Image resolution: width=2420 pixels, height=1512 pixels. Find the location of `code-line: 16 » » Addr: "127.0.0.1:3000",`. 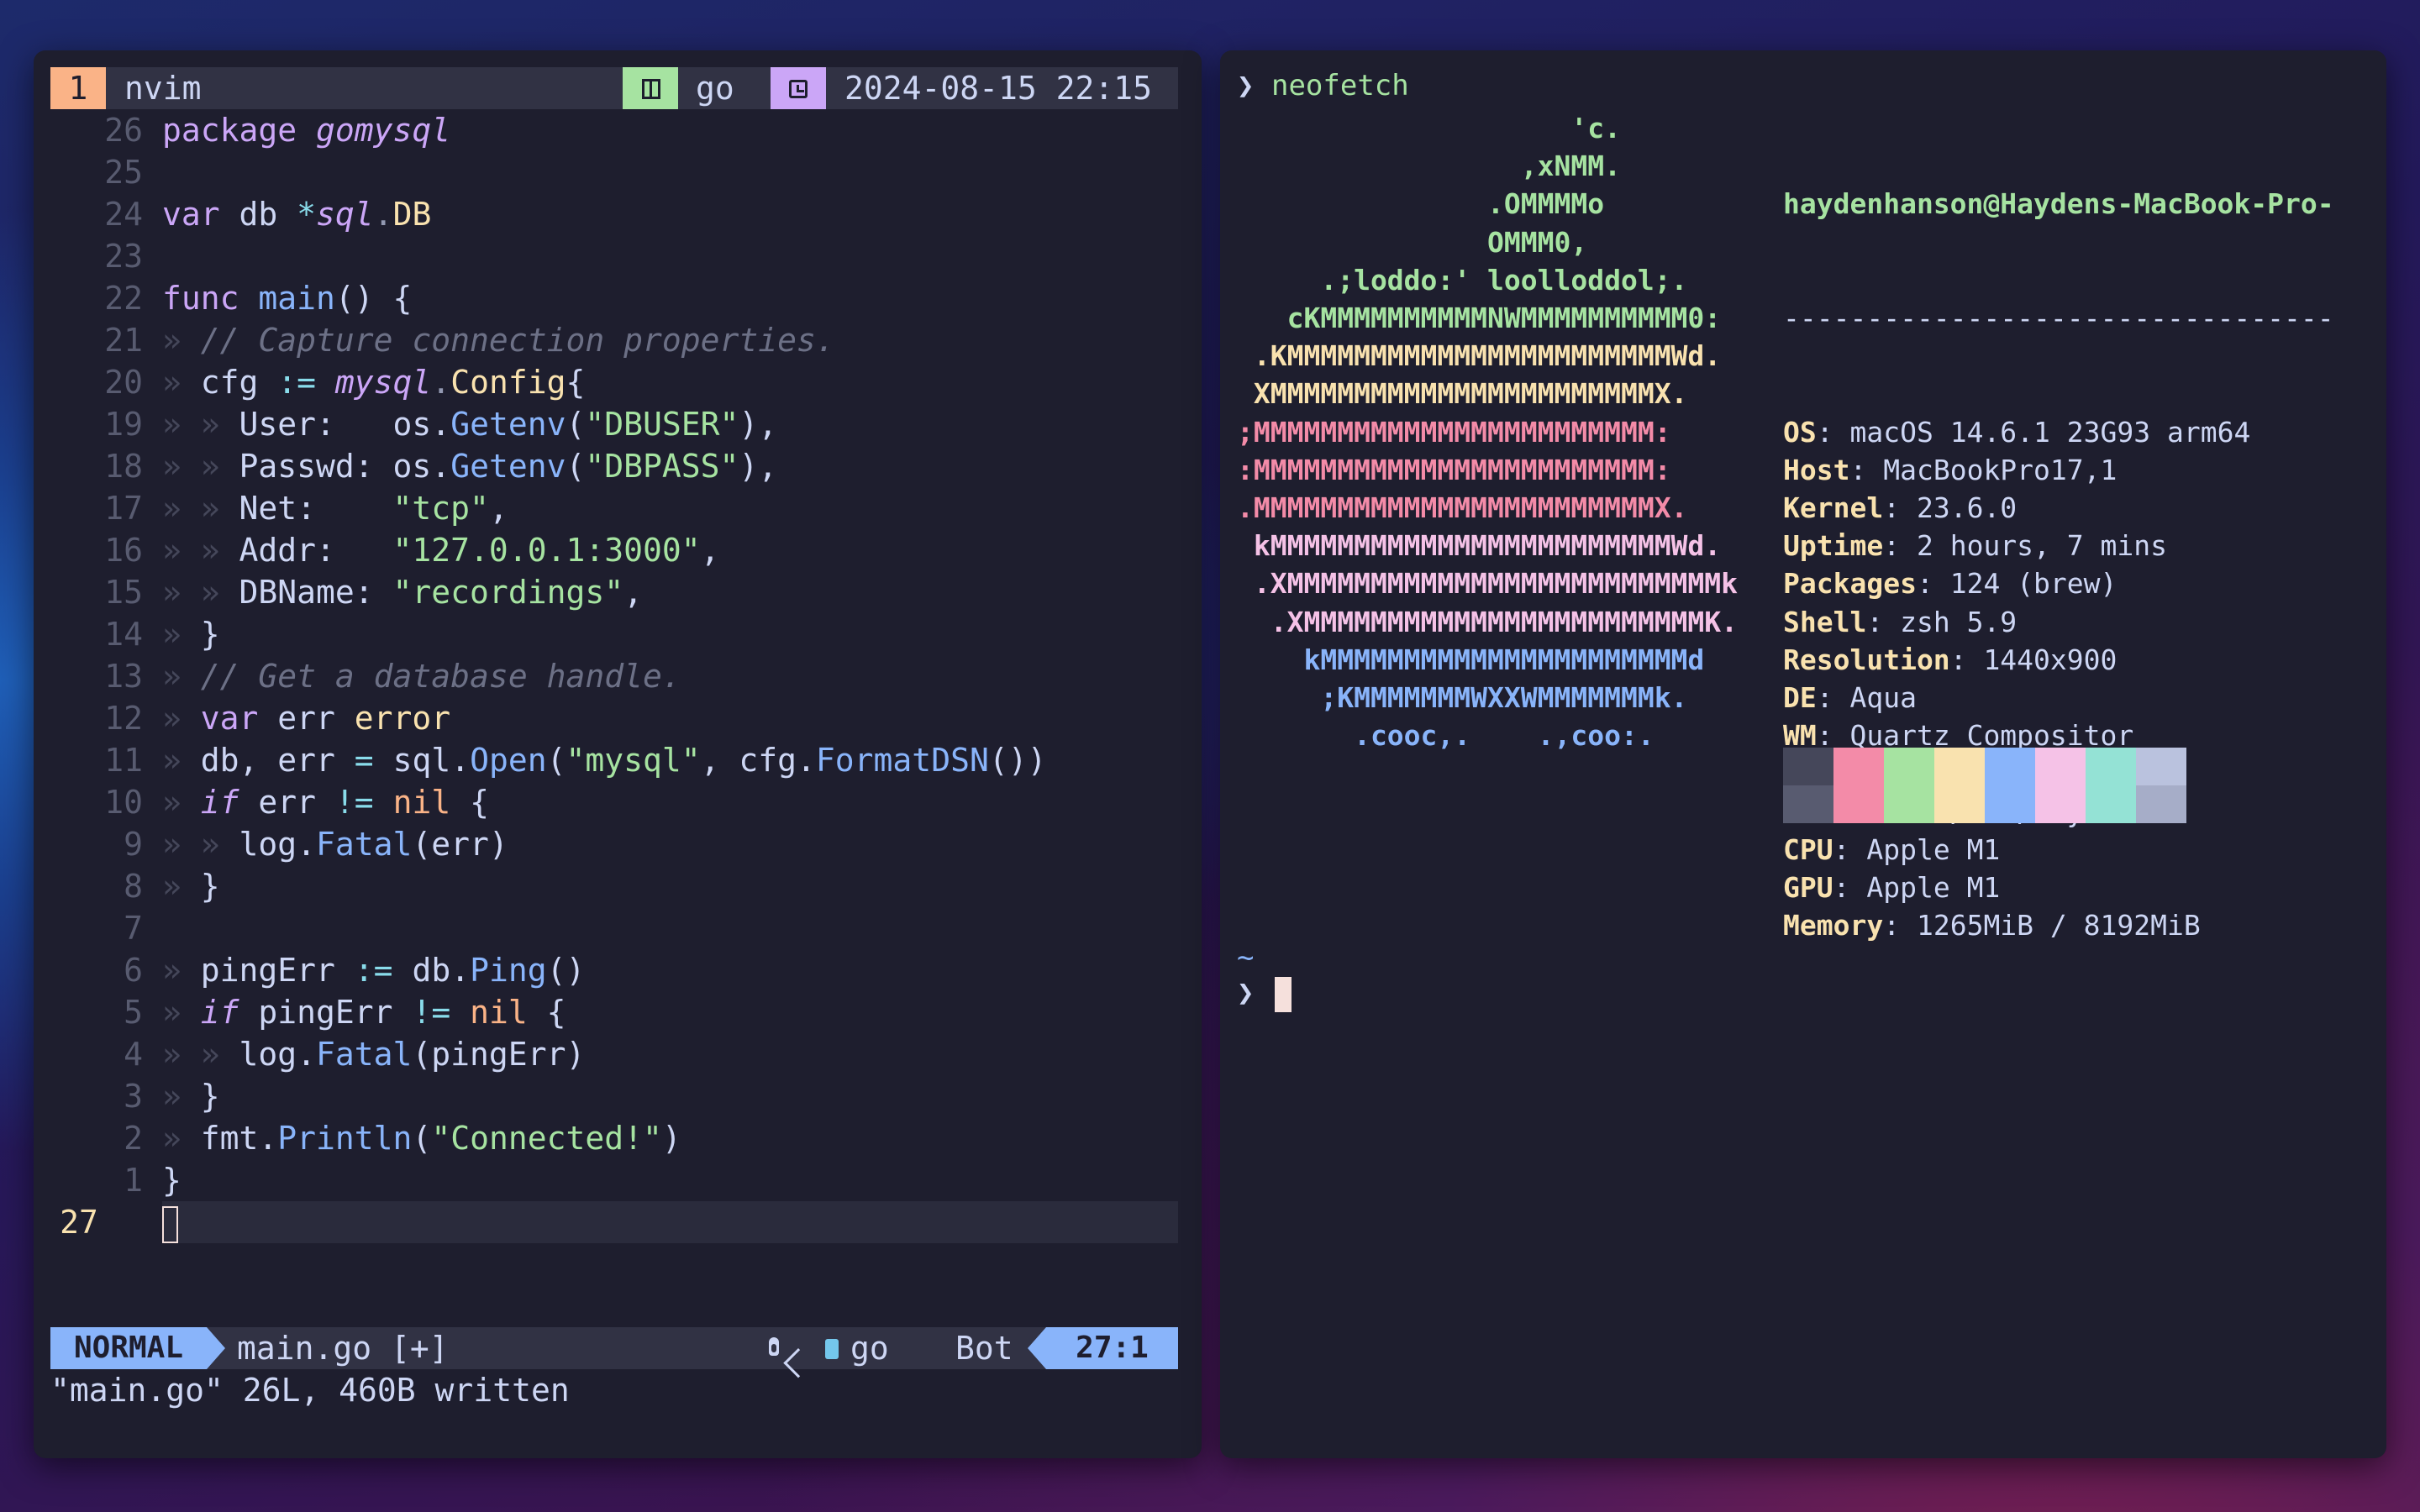

code-line: 16 » » Addr: "127.0.0.1:3000", is located at coordinates (618, 550).